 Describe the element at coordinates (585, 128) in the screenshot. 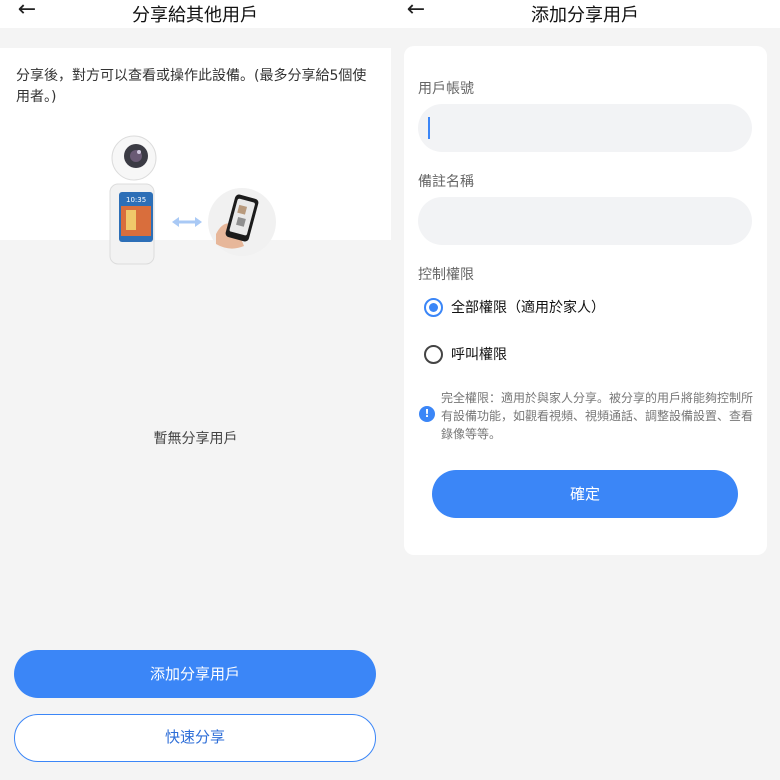

I see `account-input` at that location.